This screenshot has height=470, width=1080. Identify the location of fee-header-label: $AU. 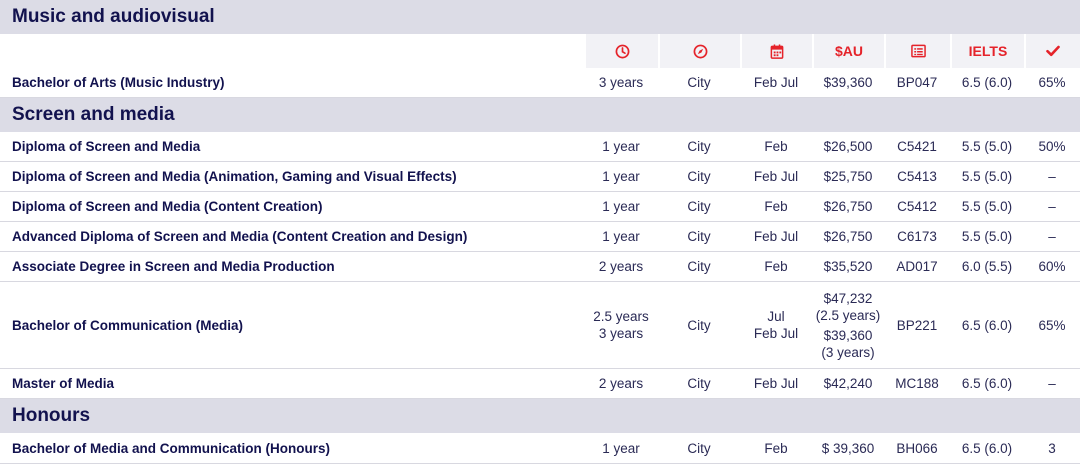
(848, 51).